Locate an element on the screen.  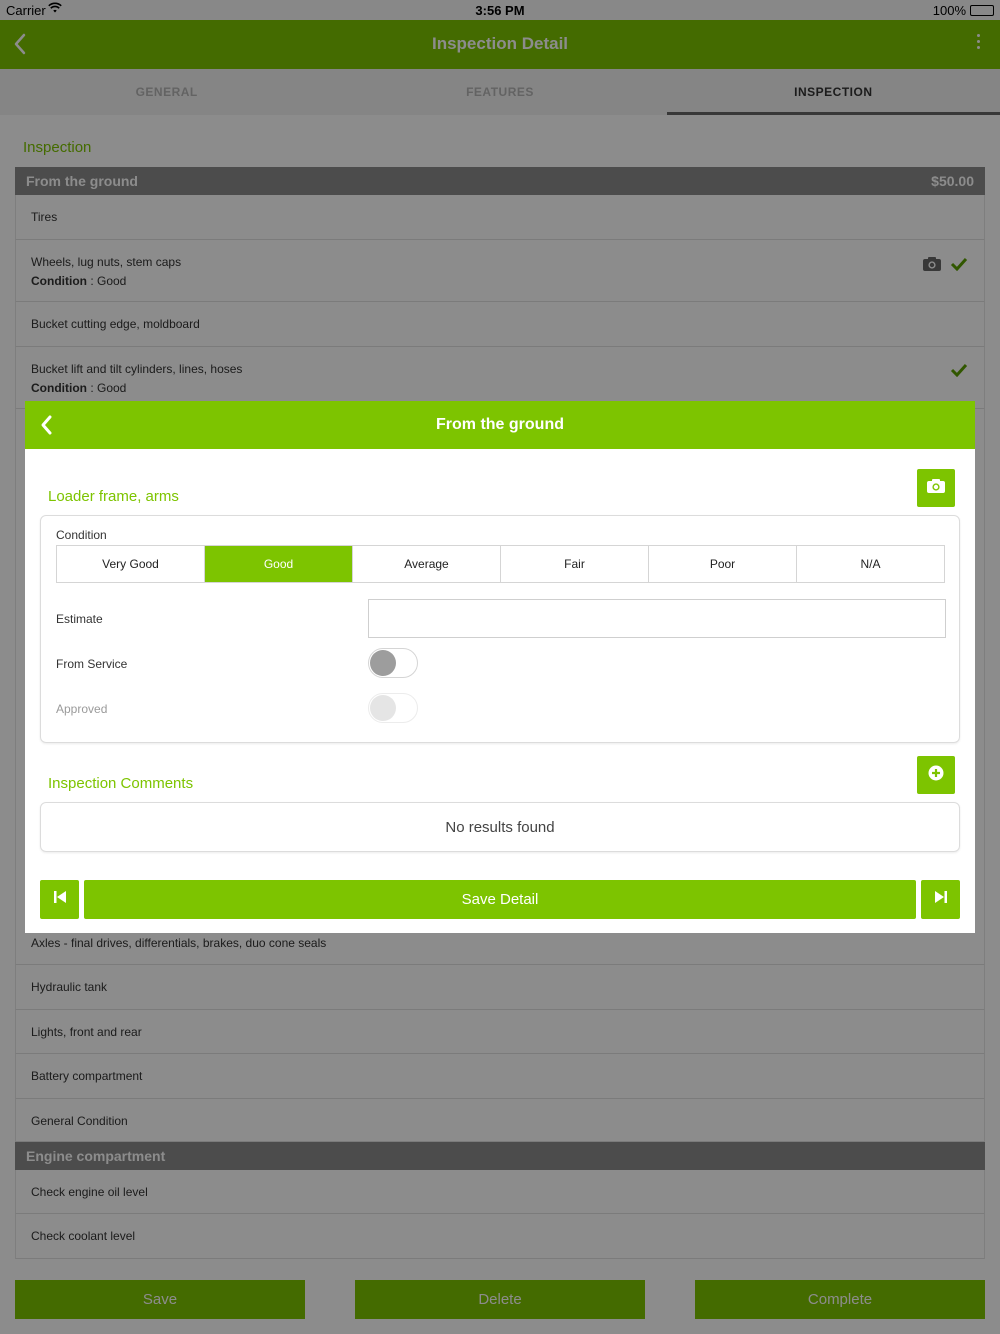
condition-option-selected: Good is located at coordinates (278, 564).